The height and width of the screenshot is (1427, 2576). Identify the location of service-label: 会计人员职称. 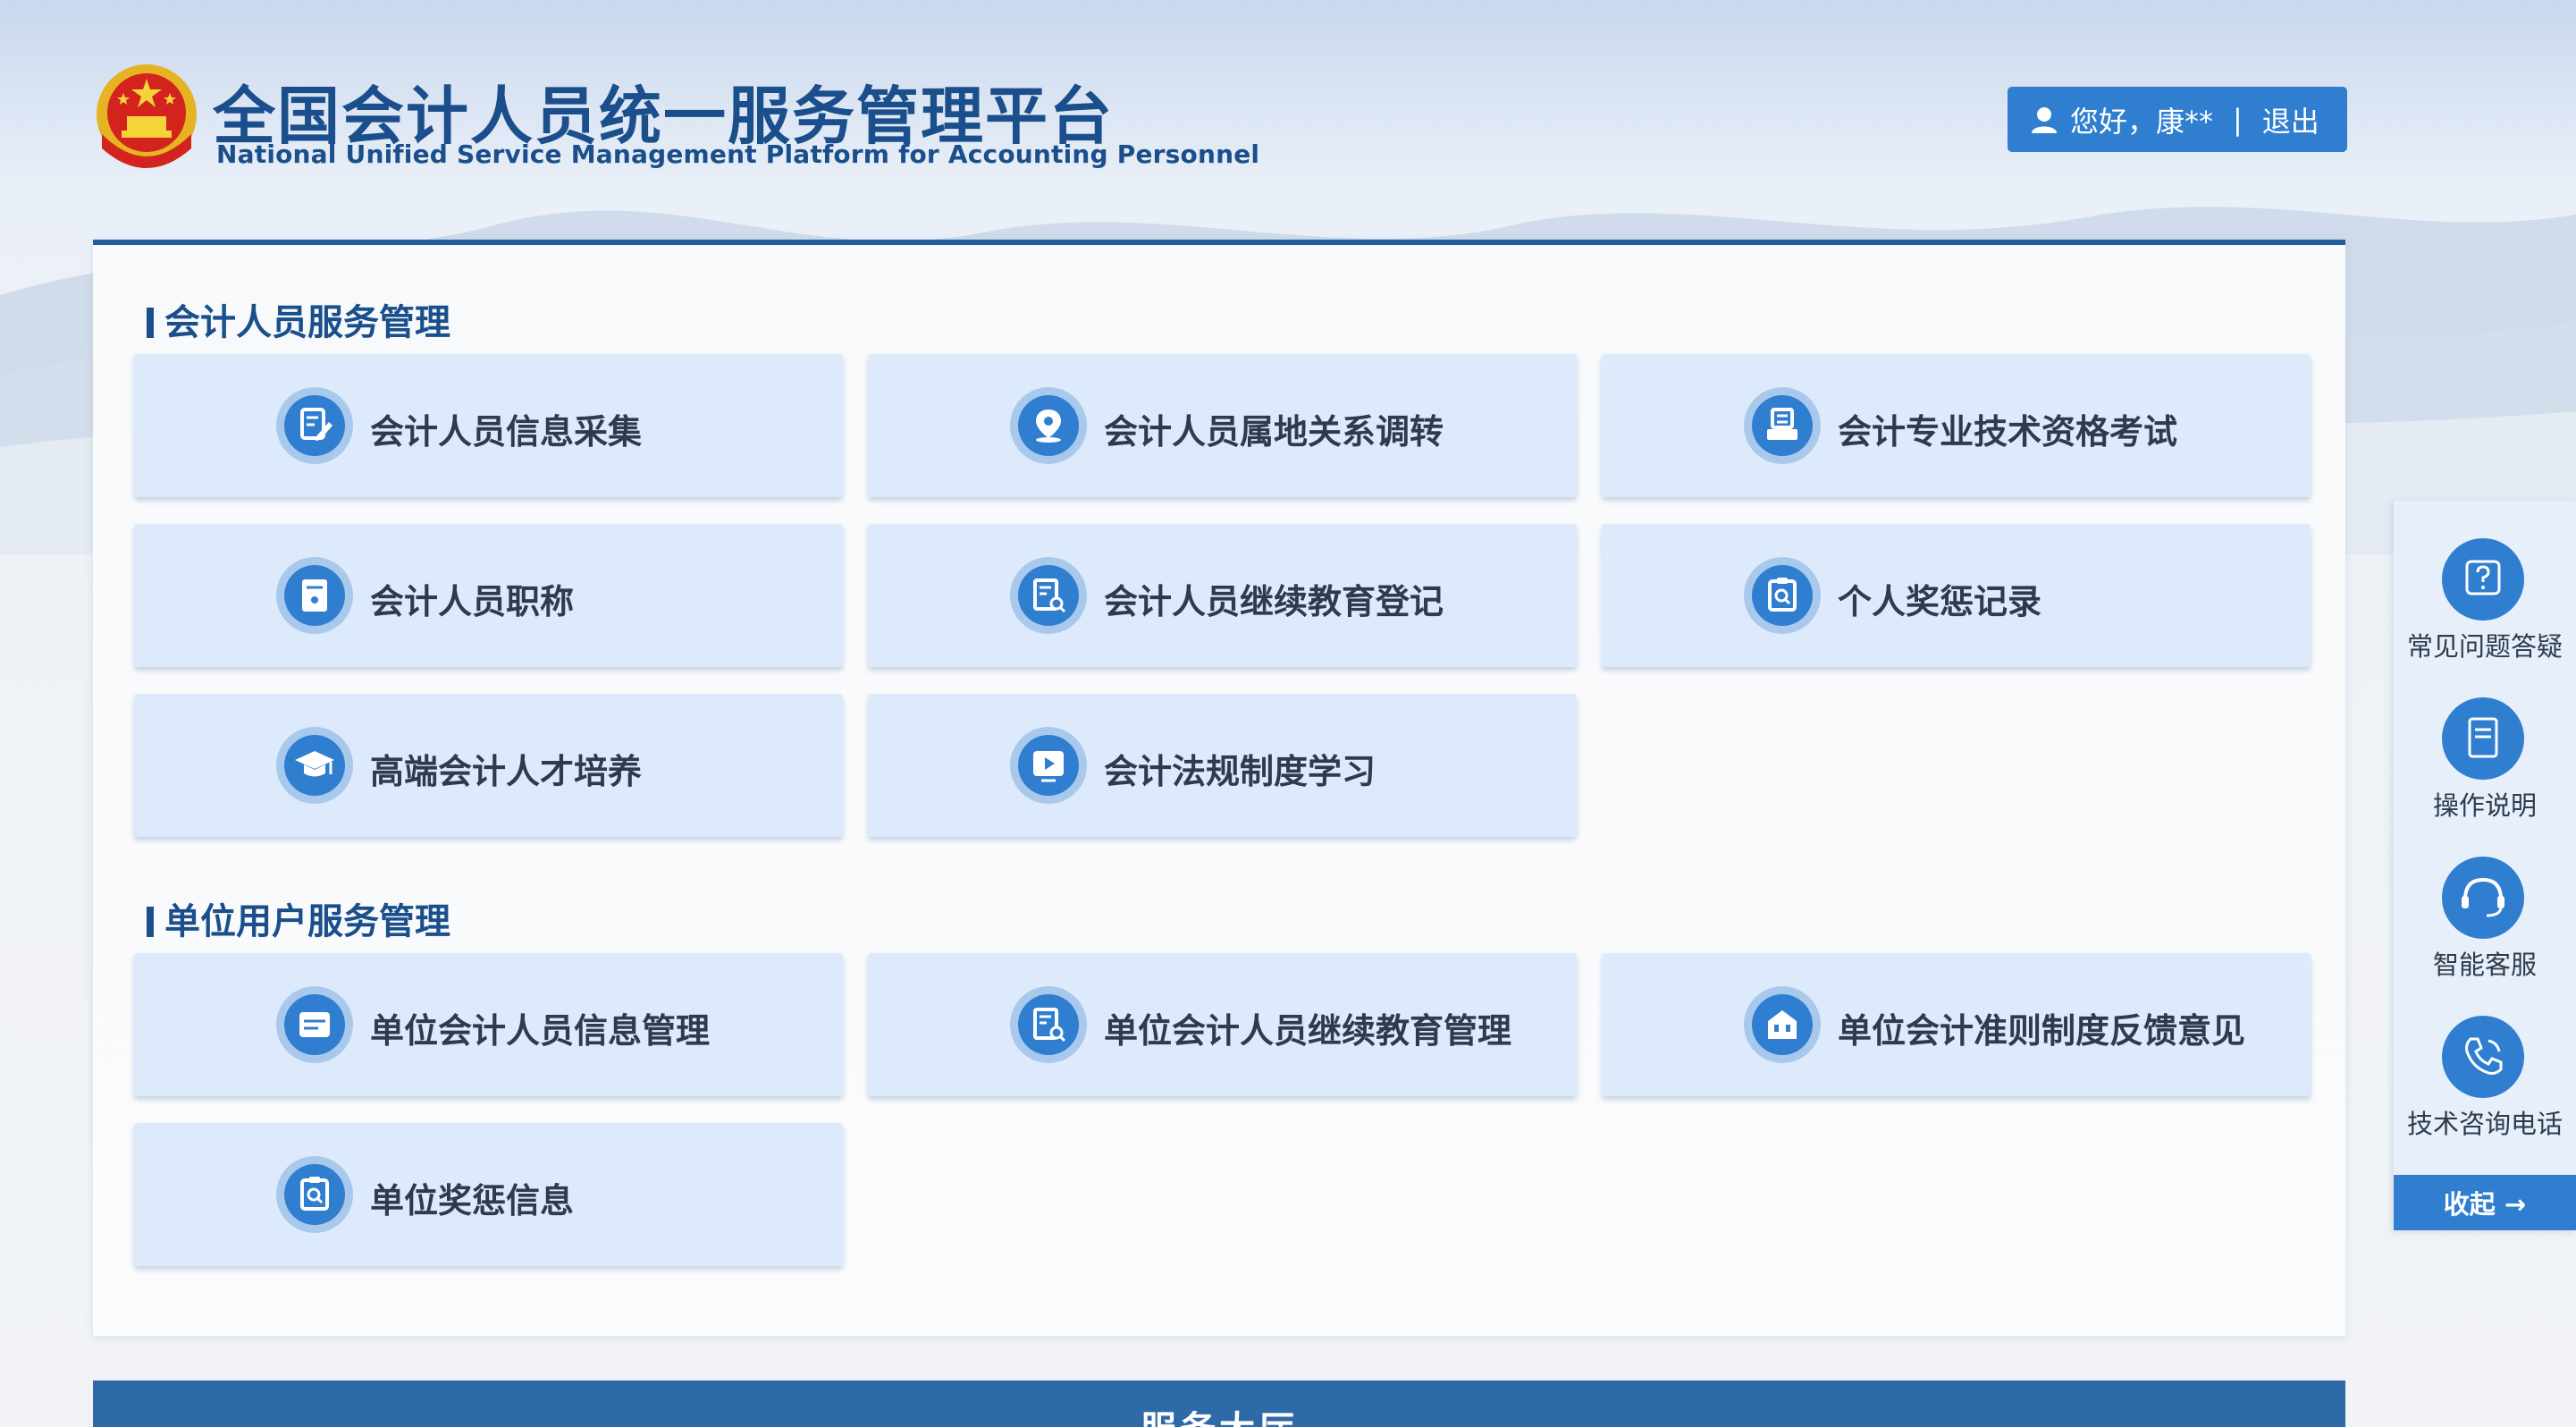
(473, 601).